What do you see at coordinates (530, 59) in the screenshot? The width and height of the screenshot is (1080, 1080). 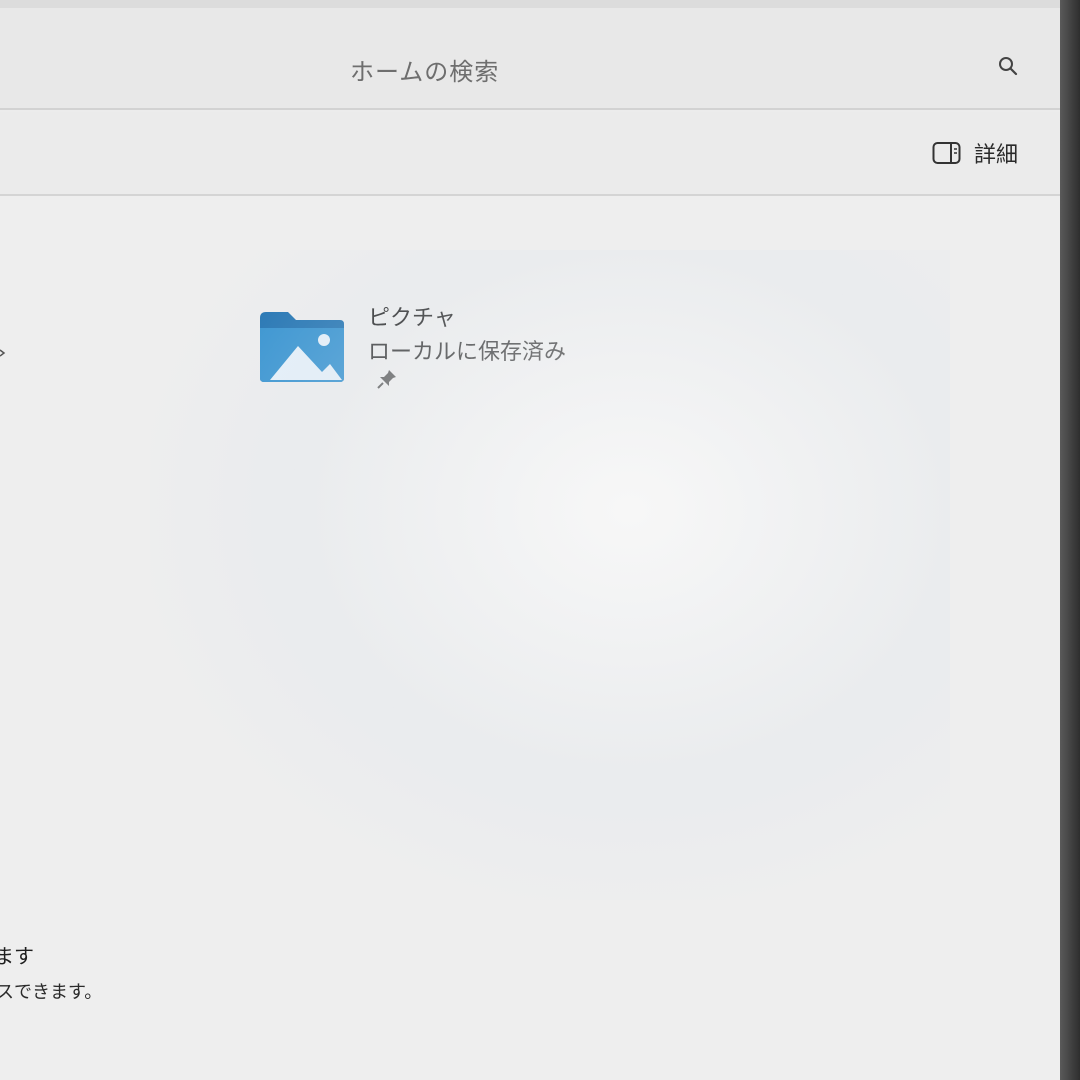 I see `search-bar: ホームの検索` at bounding box center [530, 59].